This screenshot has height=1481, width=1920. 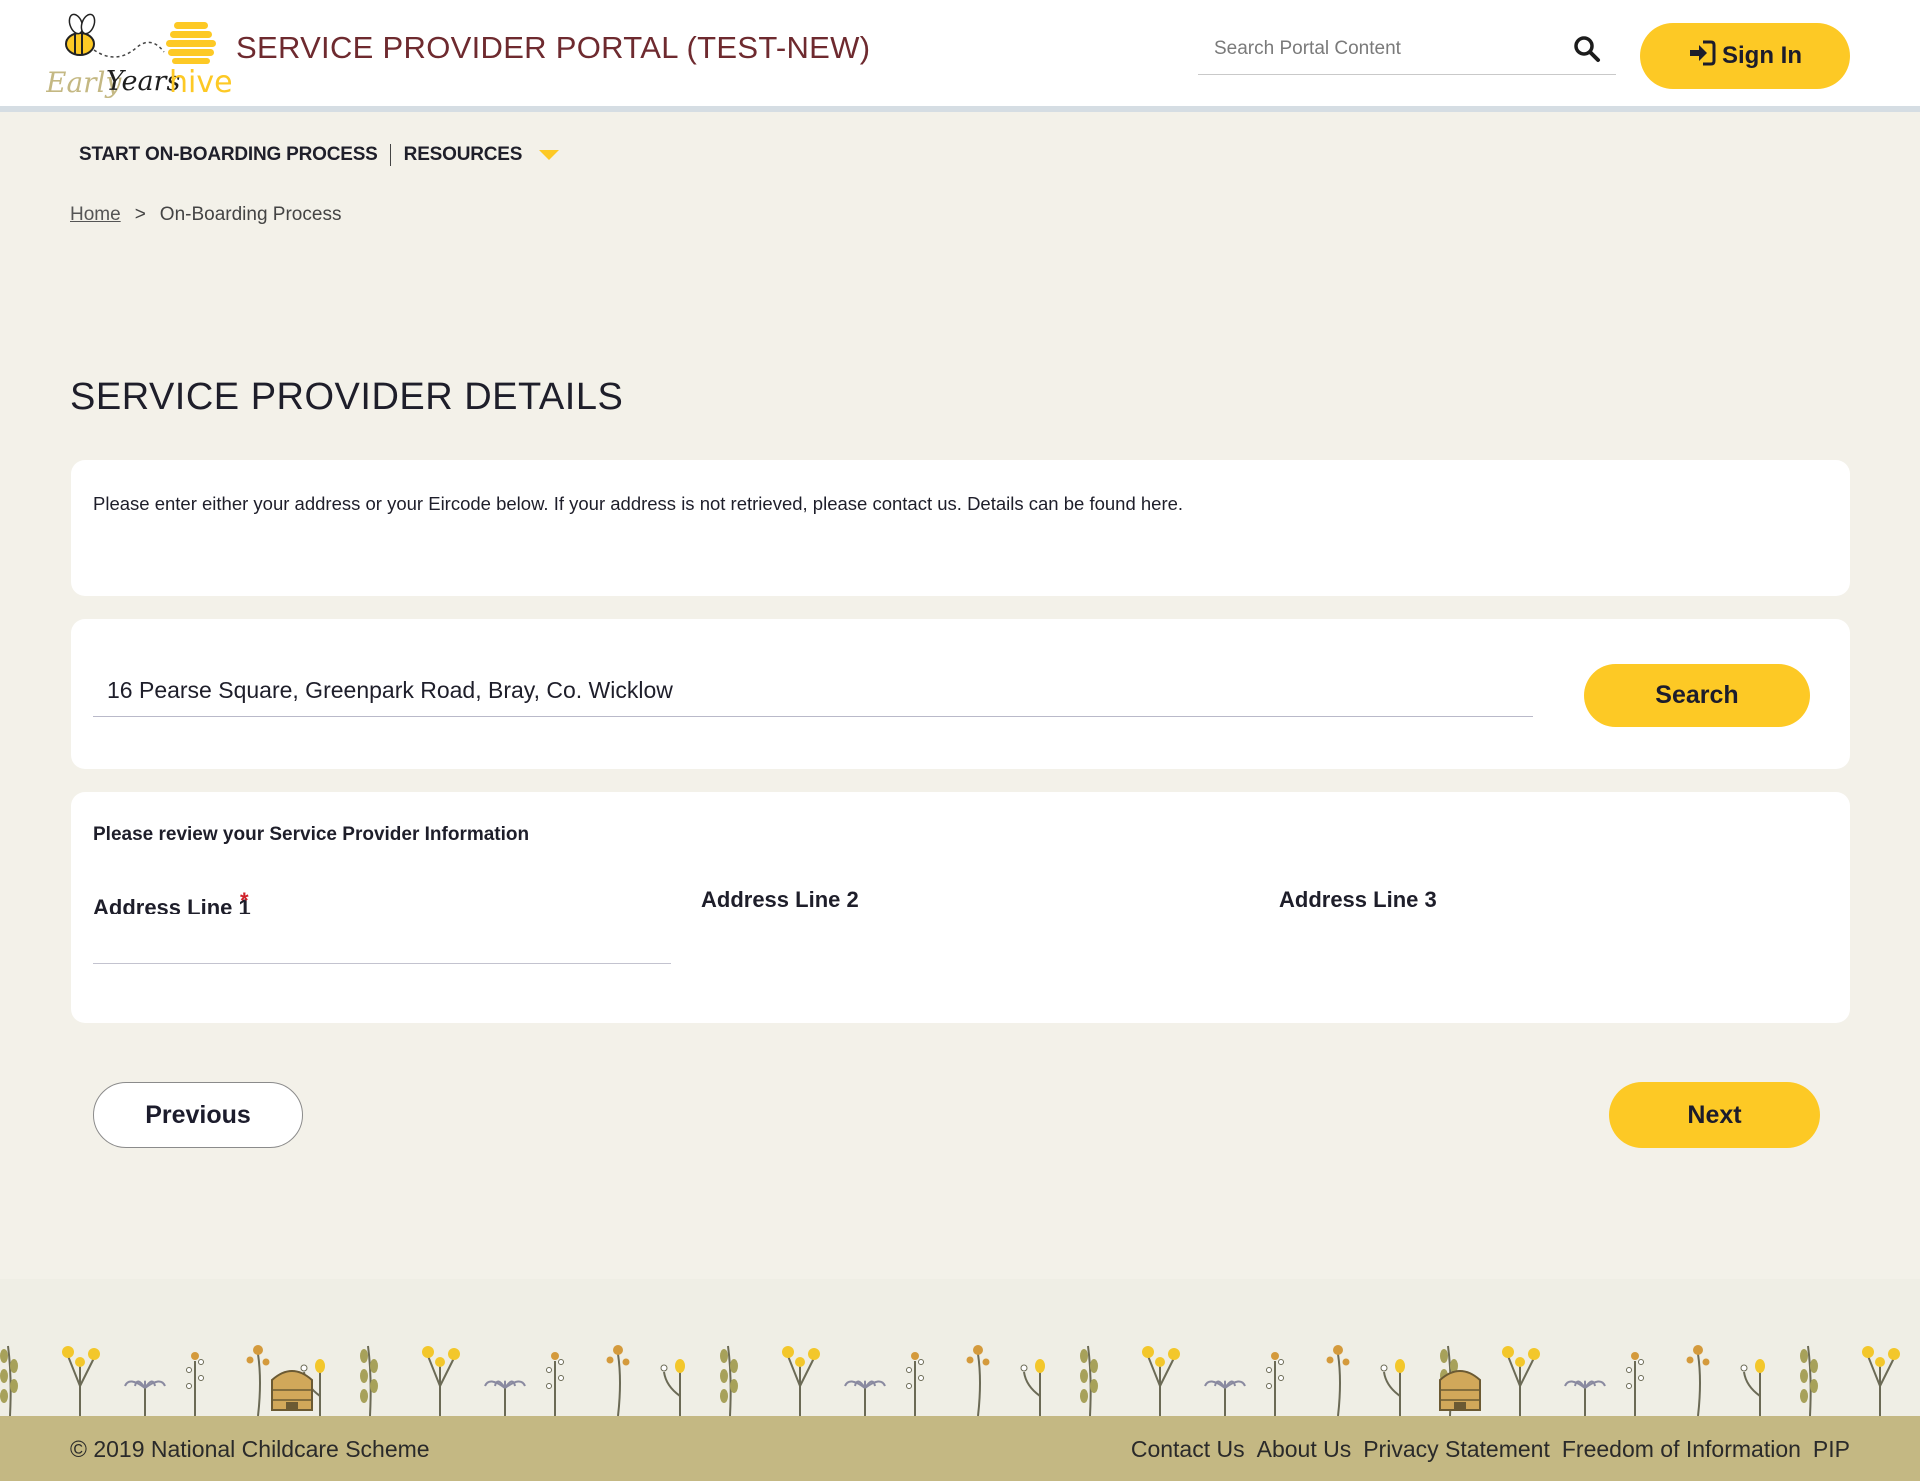 I want to click on footer-floral-decoration, so click(x=960, y=1368).